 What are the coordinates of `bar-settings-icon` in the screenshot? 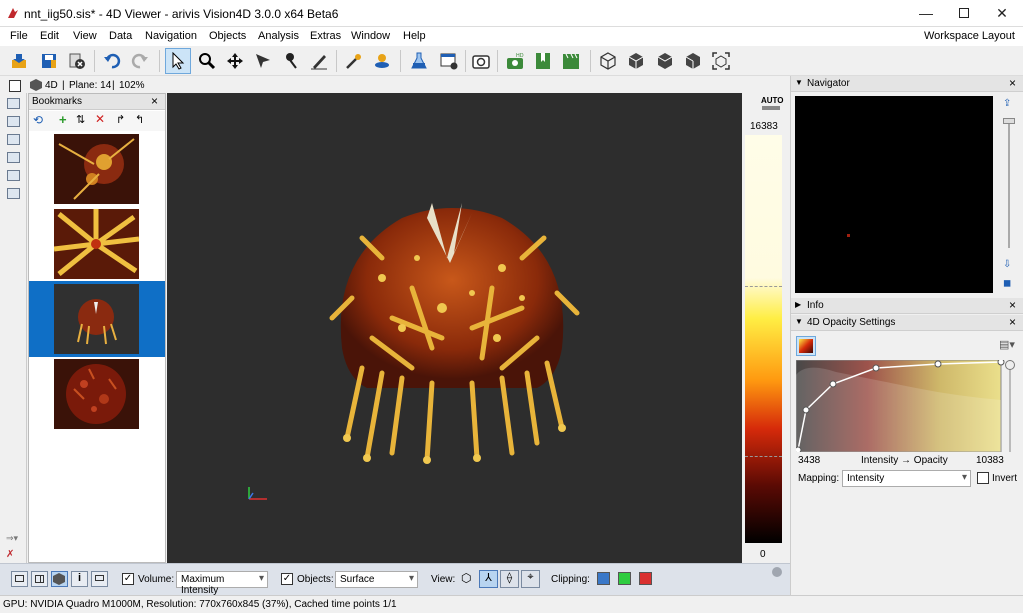 It's located at (777, 572).